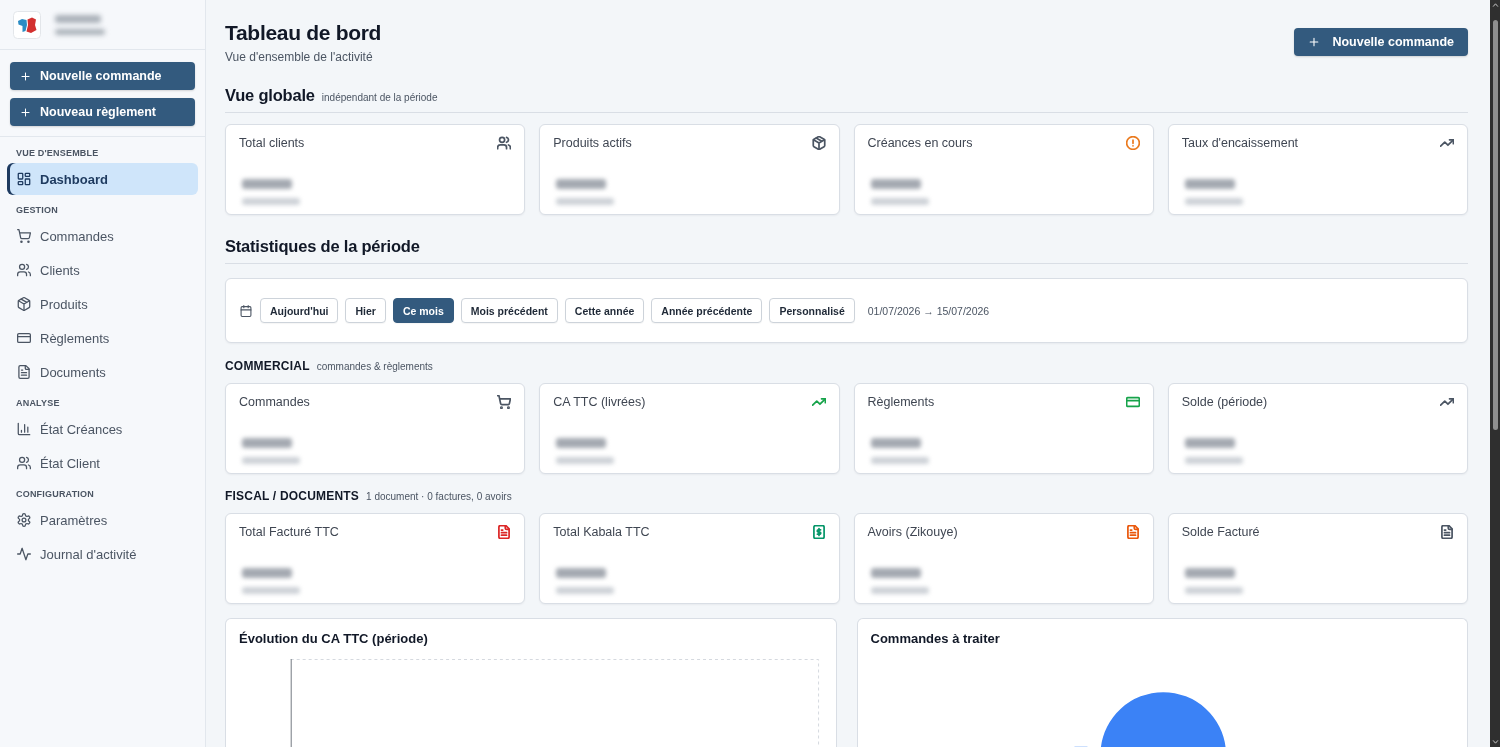  What do you see at coordinates (374, 366) in the screenshot?
I see `section-note: commandes & règlements` at bounding box center [374, 366].